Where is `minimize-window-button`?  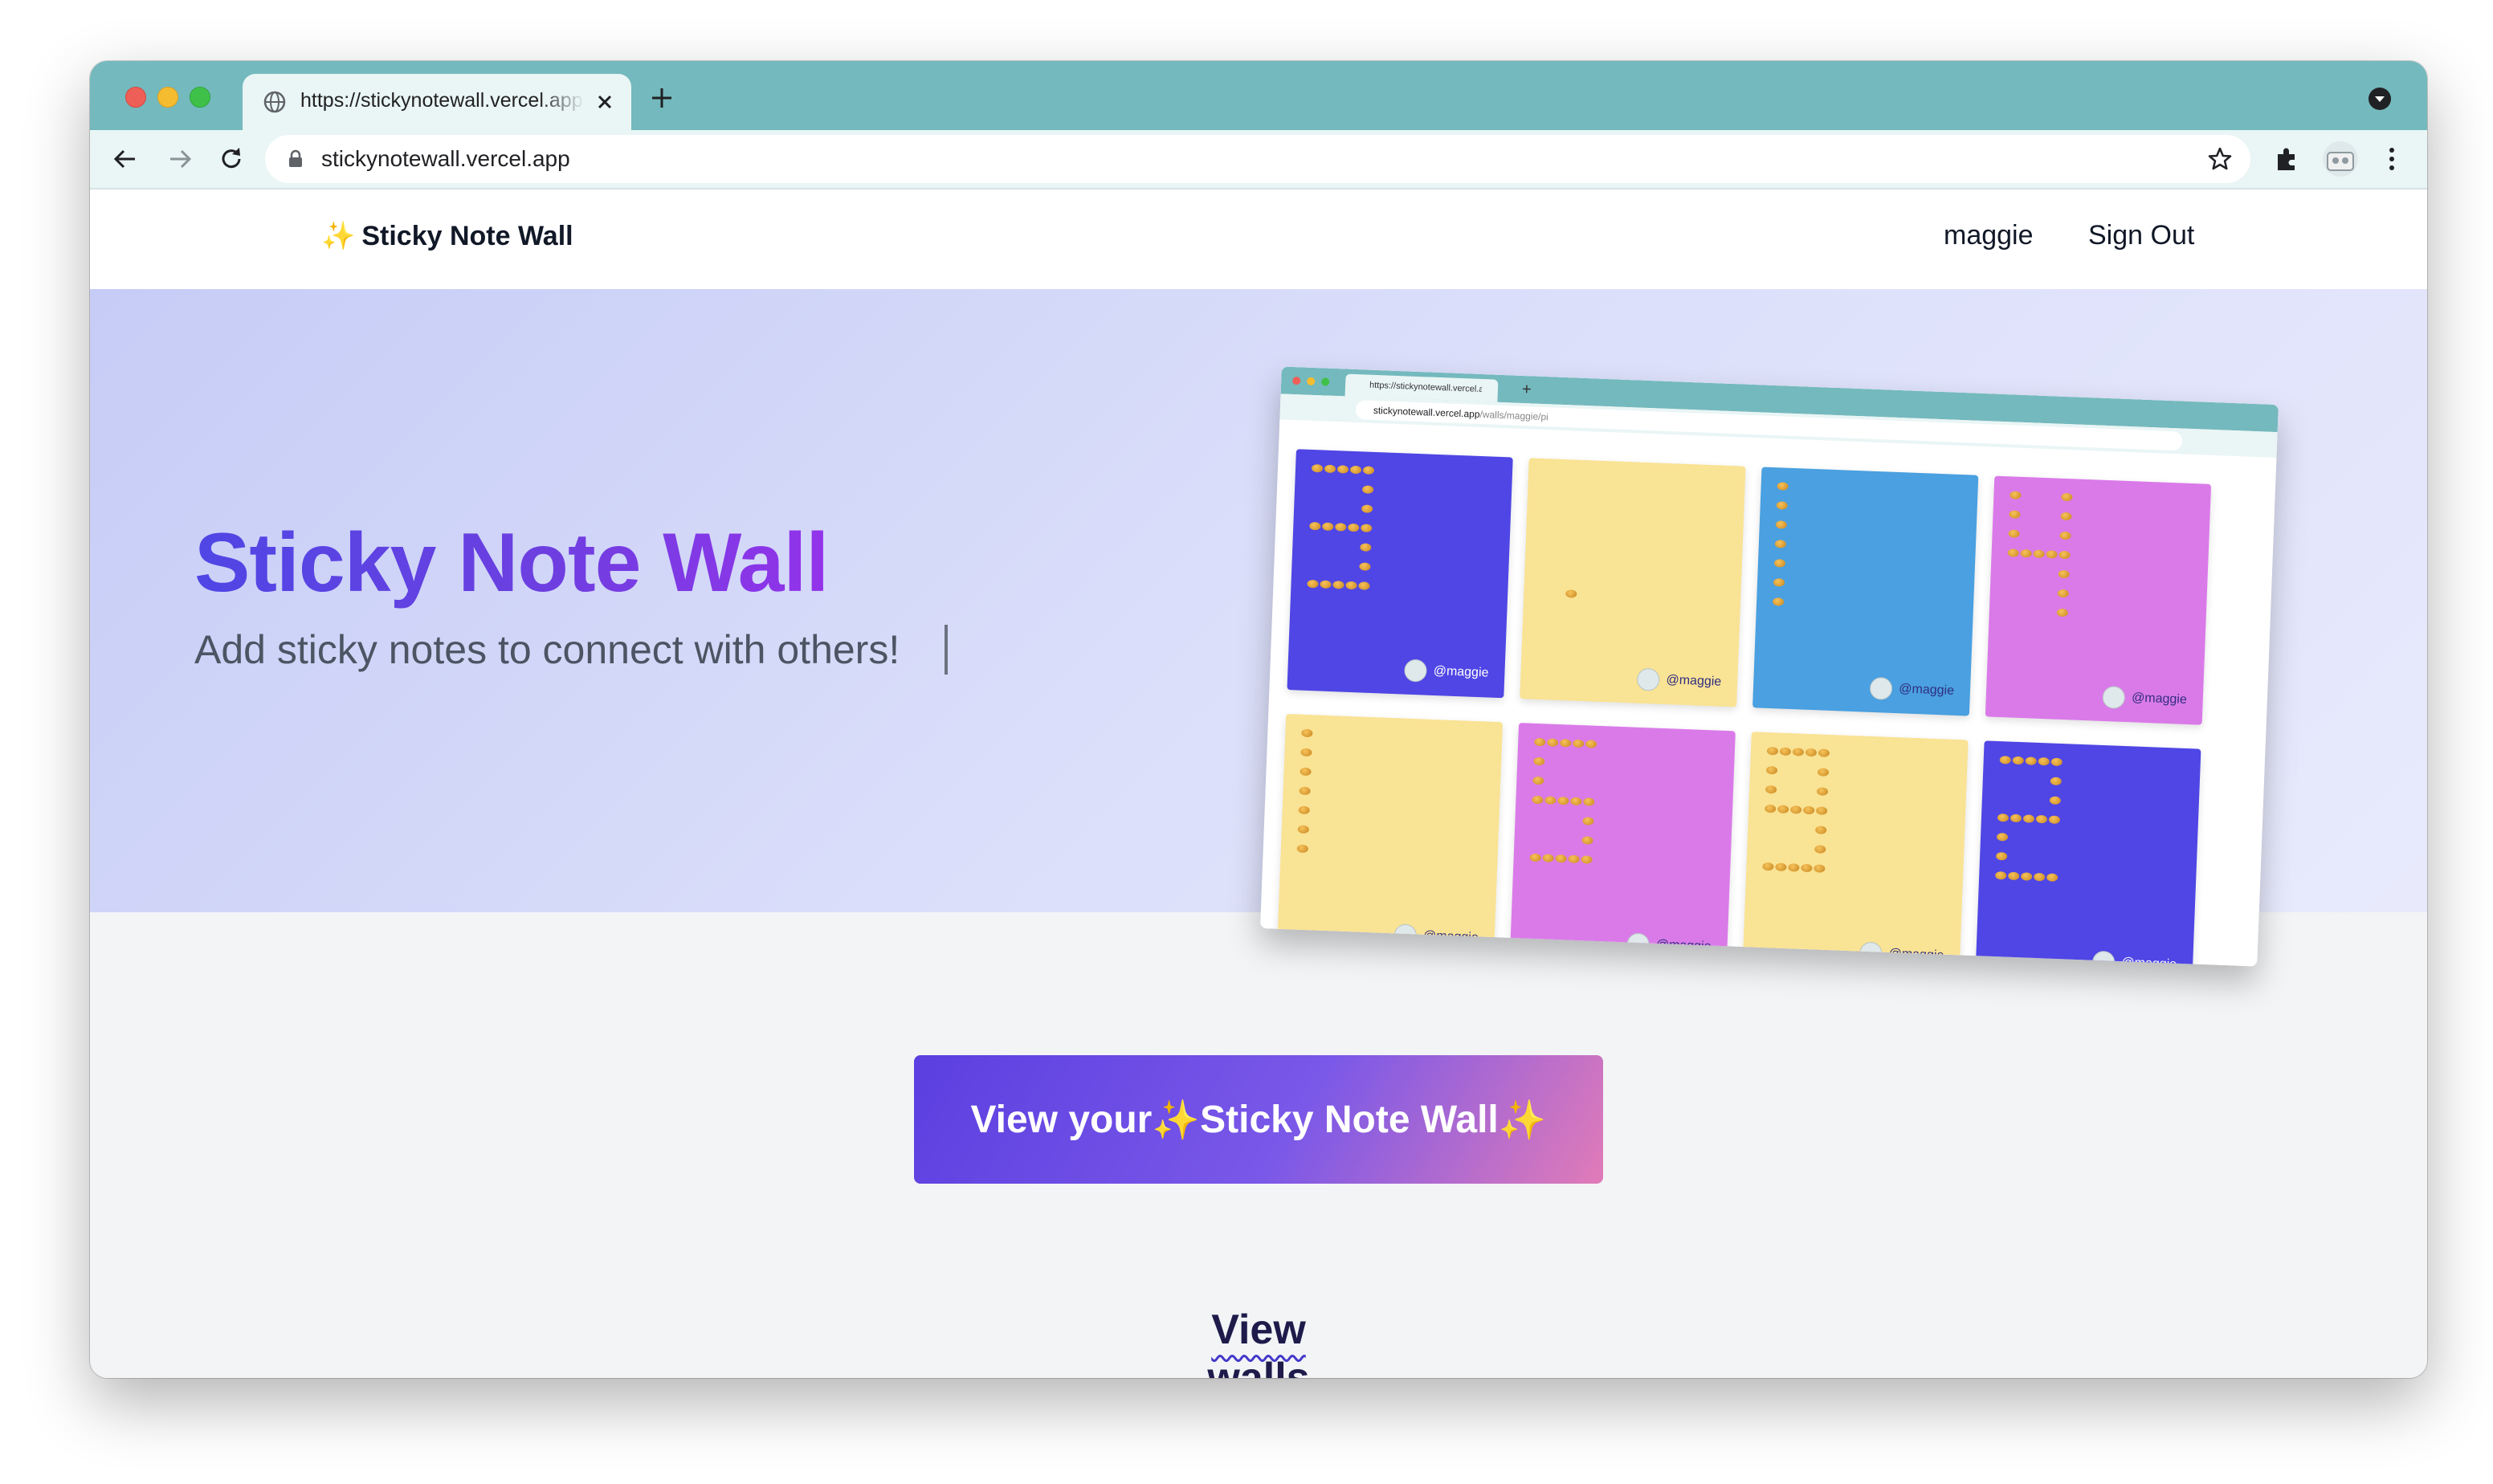
minimize-window-button is located at coordinates (167, 97).